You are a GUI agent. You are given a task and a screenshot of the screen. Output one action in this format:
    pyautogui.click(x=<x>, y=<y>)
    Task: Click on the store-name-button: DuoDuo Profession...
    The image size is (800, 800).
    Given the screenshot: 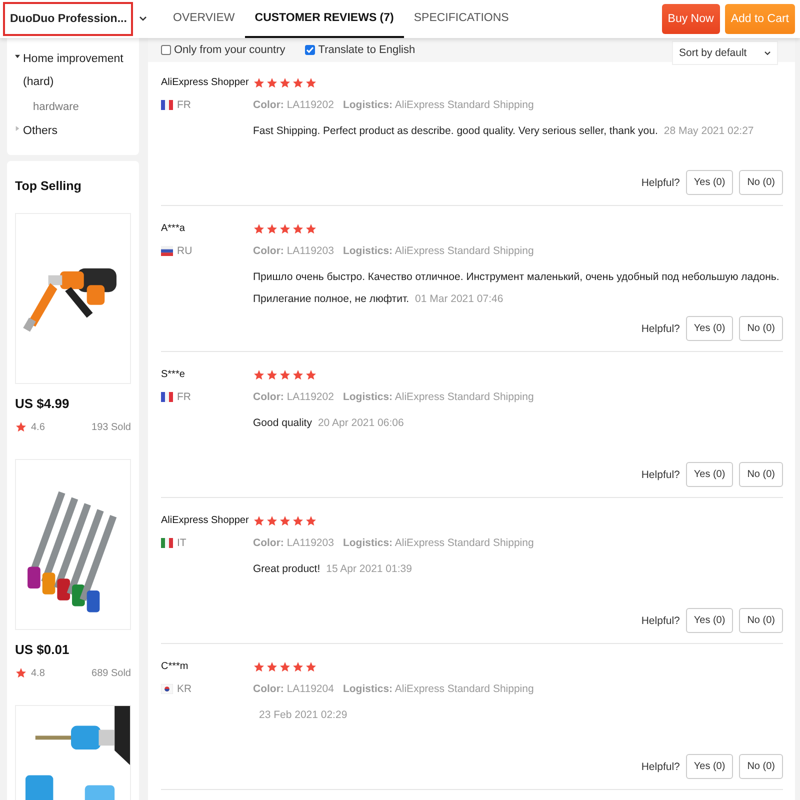 What is the action you would take?
    pyautogui.click(x=68, y=19)
    